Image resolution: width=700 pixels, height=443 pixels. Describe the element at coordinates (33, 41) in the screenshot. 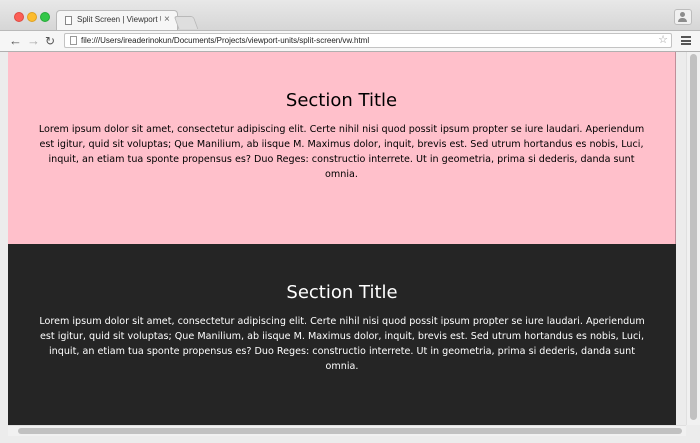

I see `forward-arrow-icon: →` at that location.